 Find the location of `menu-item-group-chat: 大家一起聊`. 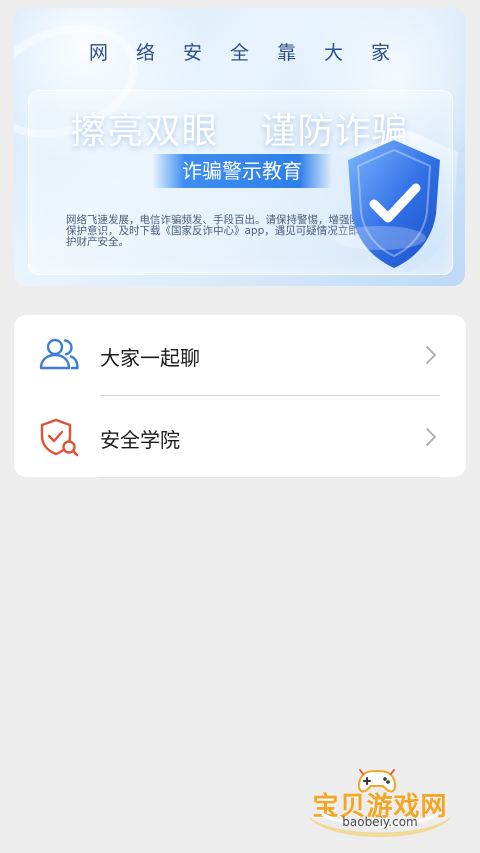

menu-item-group-chat: 大家一起聊 is located at coordinates (240, 355).